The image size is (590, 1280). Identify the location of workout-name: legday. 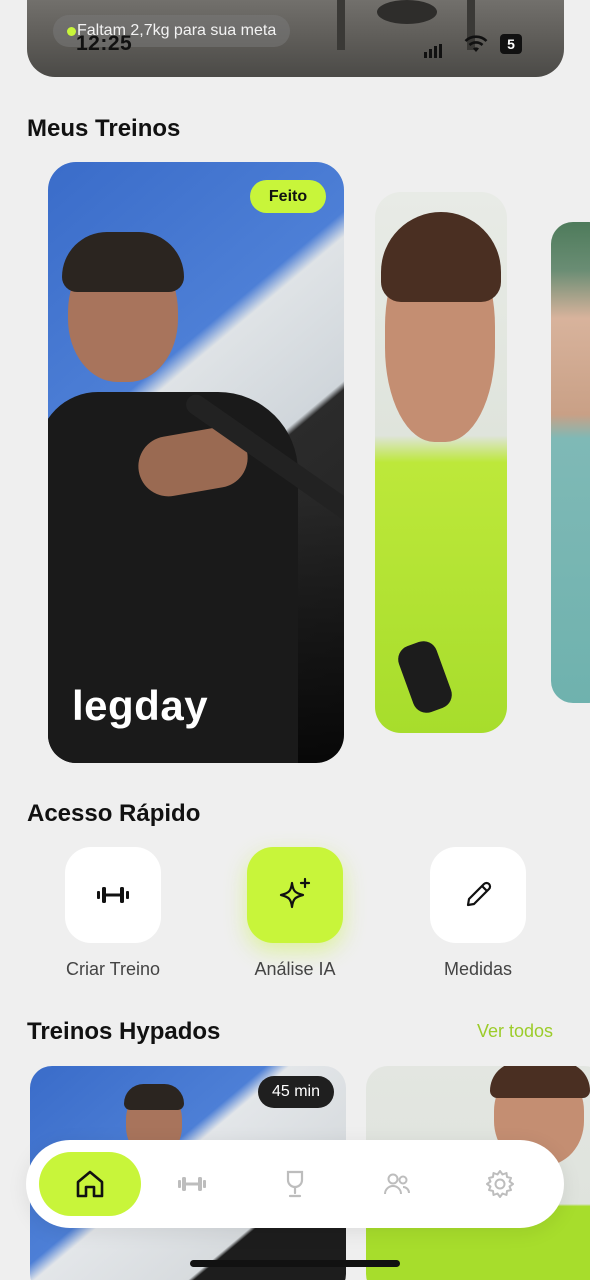
(140, 705).